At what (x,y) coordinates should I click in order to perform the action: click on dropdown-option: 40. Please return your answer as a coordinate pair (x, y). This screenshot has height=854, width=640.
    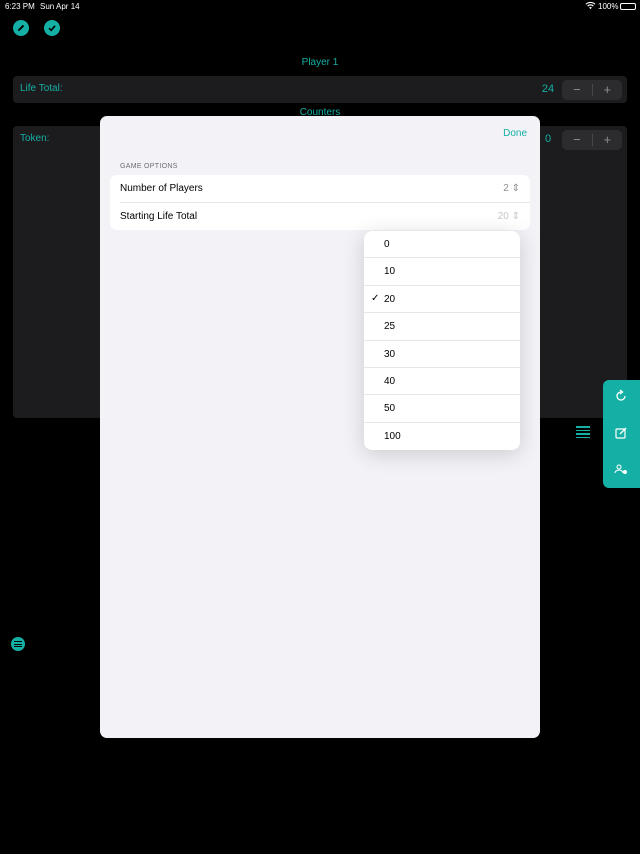
    Looking at the image, I should click on (442, 382).